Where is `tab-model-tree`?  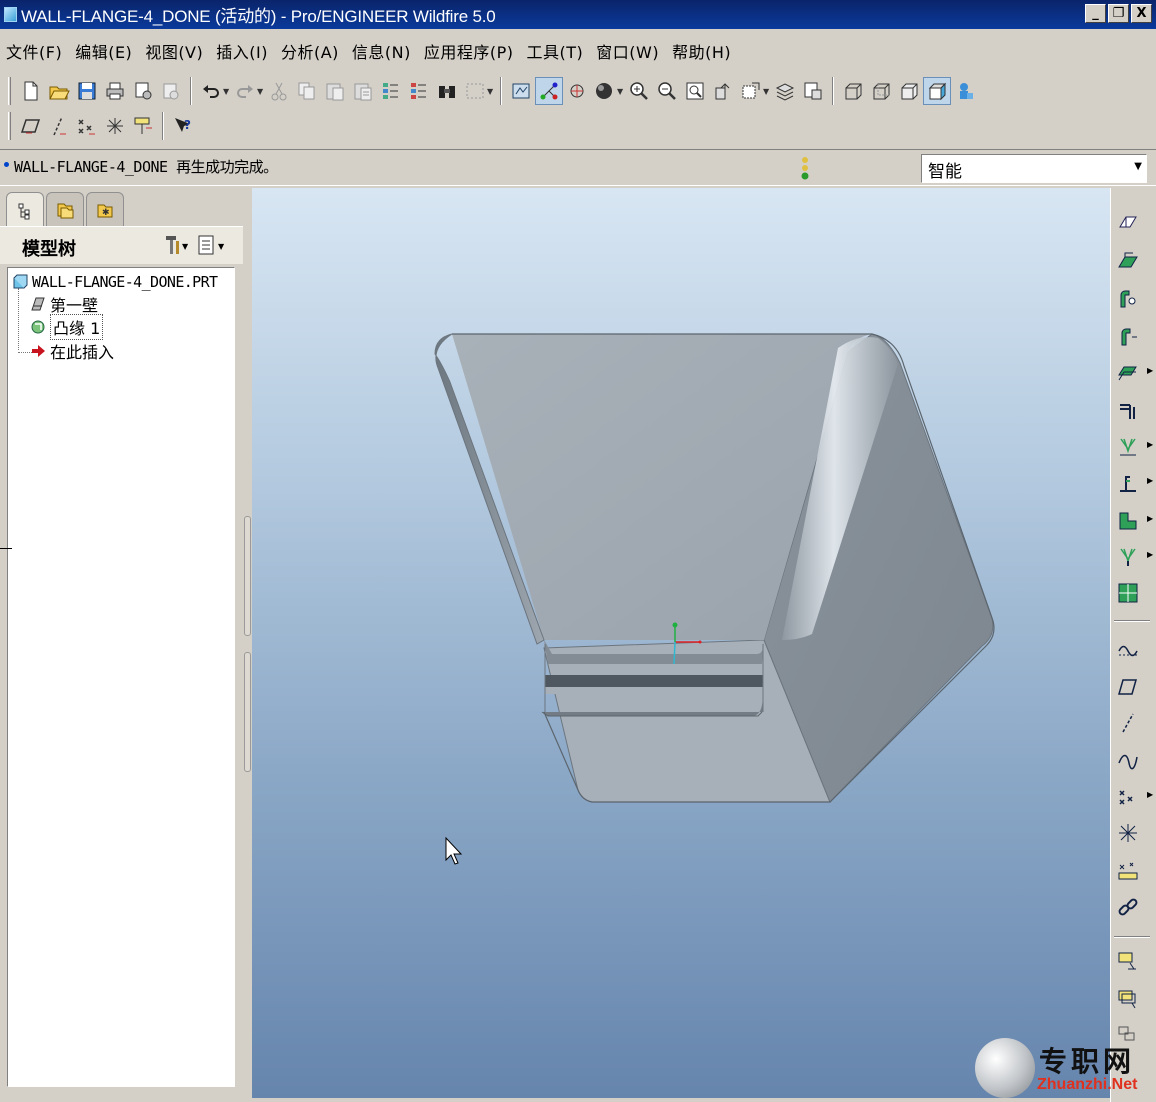 tab-model-tree is located at coordinates (25, 210).